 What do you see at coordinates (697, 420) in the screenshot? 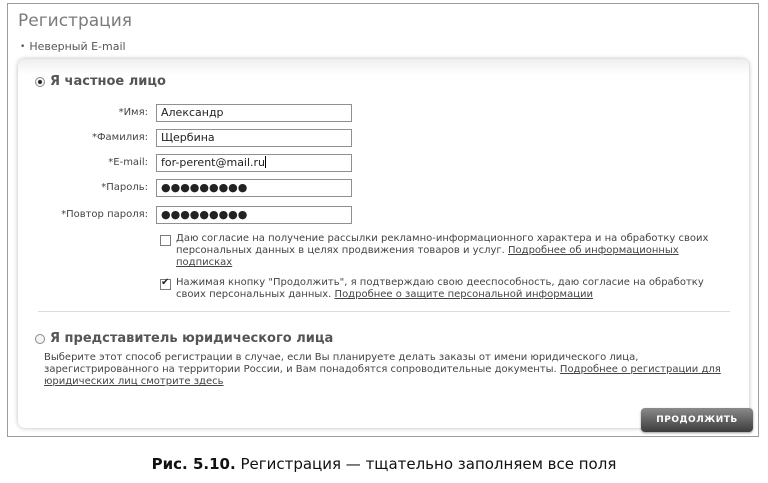
I see `continue-button: ПРОДОЛЖИТЬ` at bounding box center [697, 420].